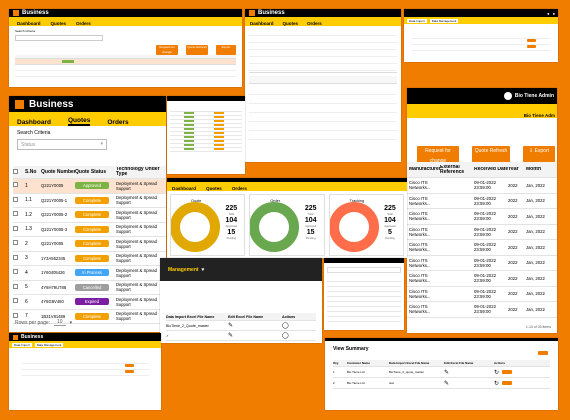  Describe the element at coordinates (485, 278) in the screenshot. I see `table-cell: 09-01-2022 23:59:00` at that location.